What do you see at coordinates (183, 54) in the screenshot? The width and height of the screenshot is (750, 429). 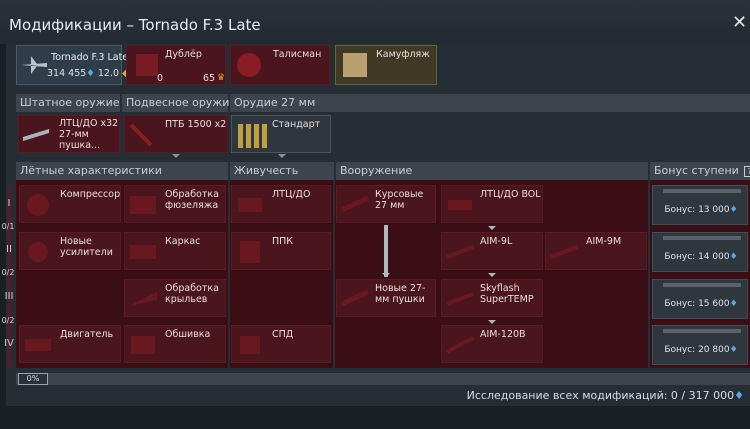 I see `crew-label: Дублёр` at bounding box center [183, 54].